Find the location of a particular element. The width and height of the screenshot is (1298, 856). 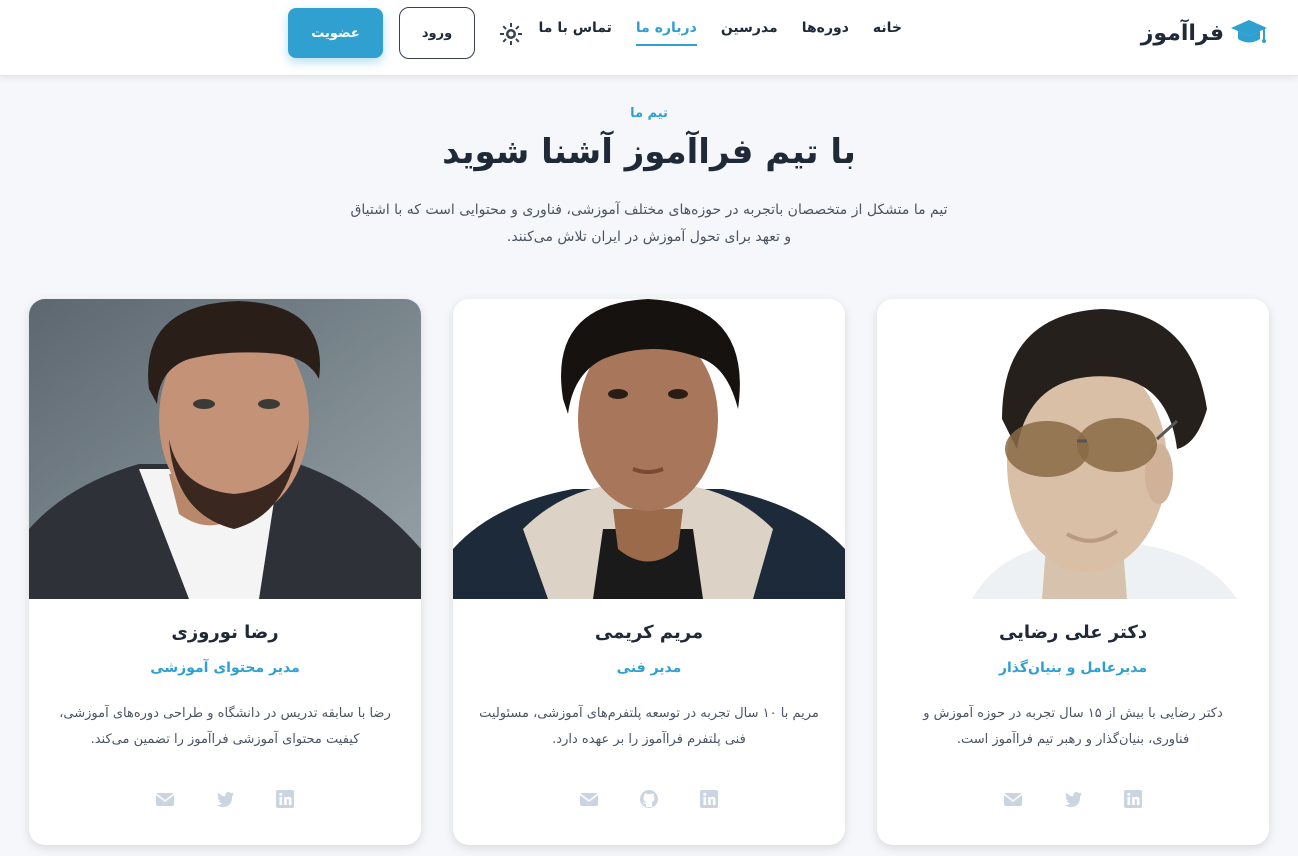

section-eyebrow: تیم ما is located at coordinates (649, 113).